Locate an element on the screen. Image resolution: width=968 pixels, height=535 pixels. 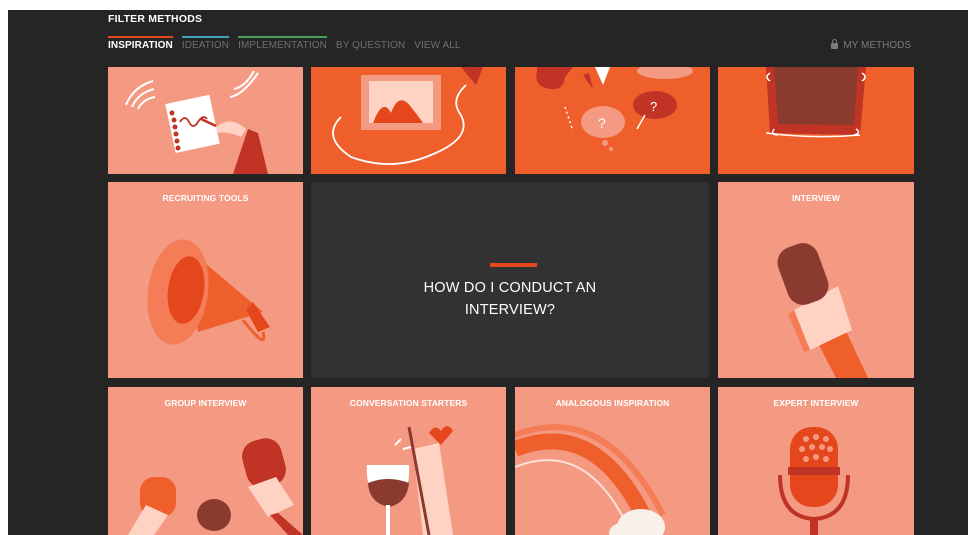
microphones-icon is located at coordinates (215, 486).